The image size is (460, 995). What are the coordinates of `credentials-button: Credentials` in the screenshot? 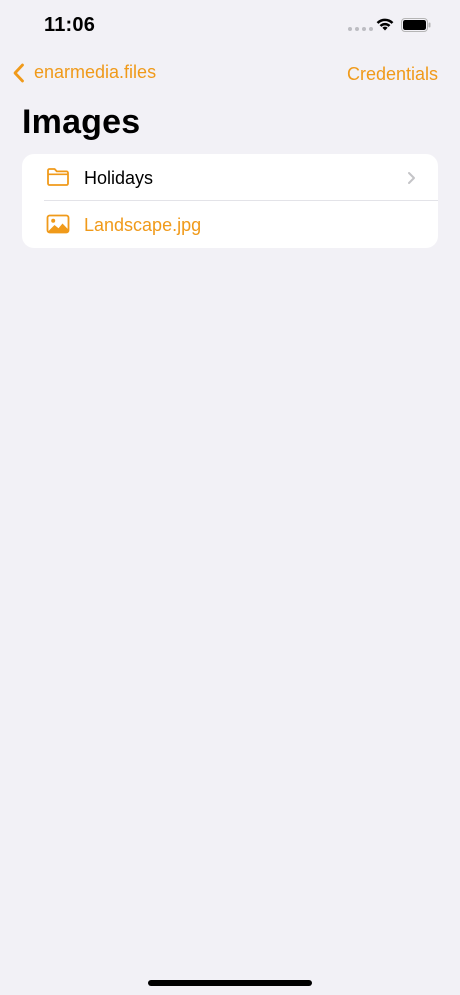 It's located at (392, 74).